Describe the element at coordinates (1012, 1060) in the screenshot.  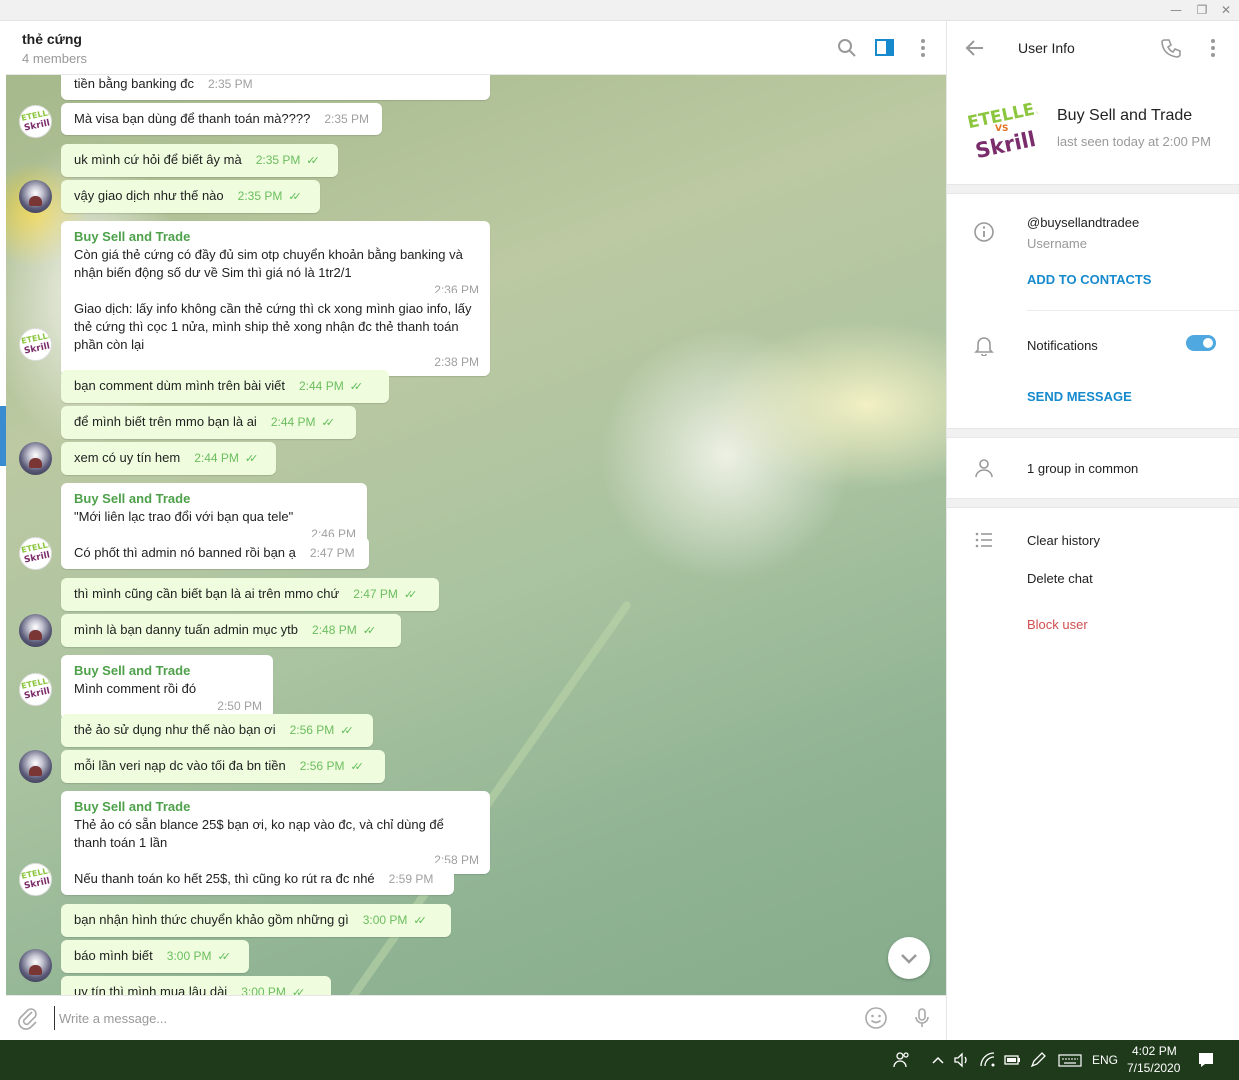
I see `battery-icon` at that location.